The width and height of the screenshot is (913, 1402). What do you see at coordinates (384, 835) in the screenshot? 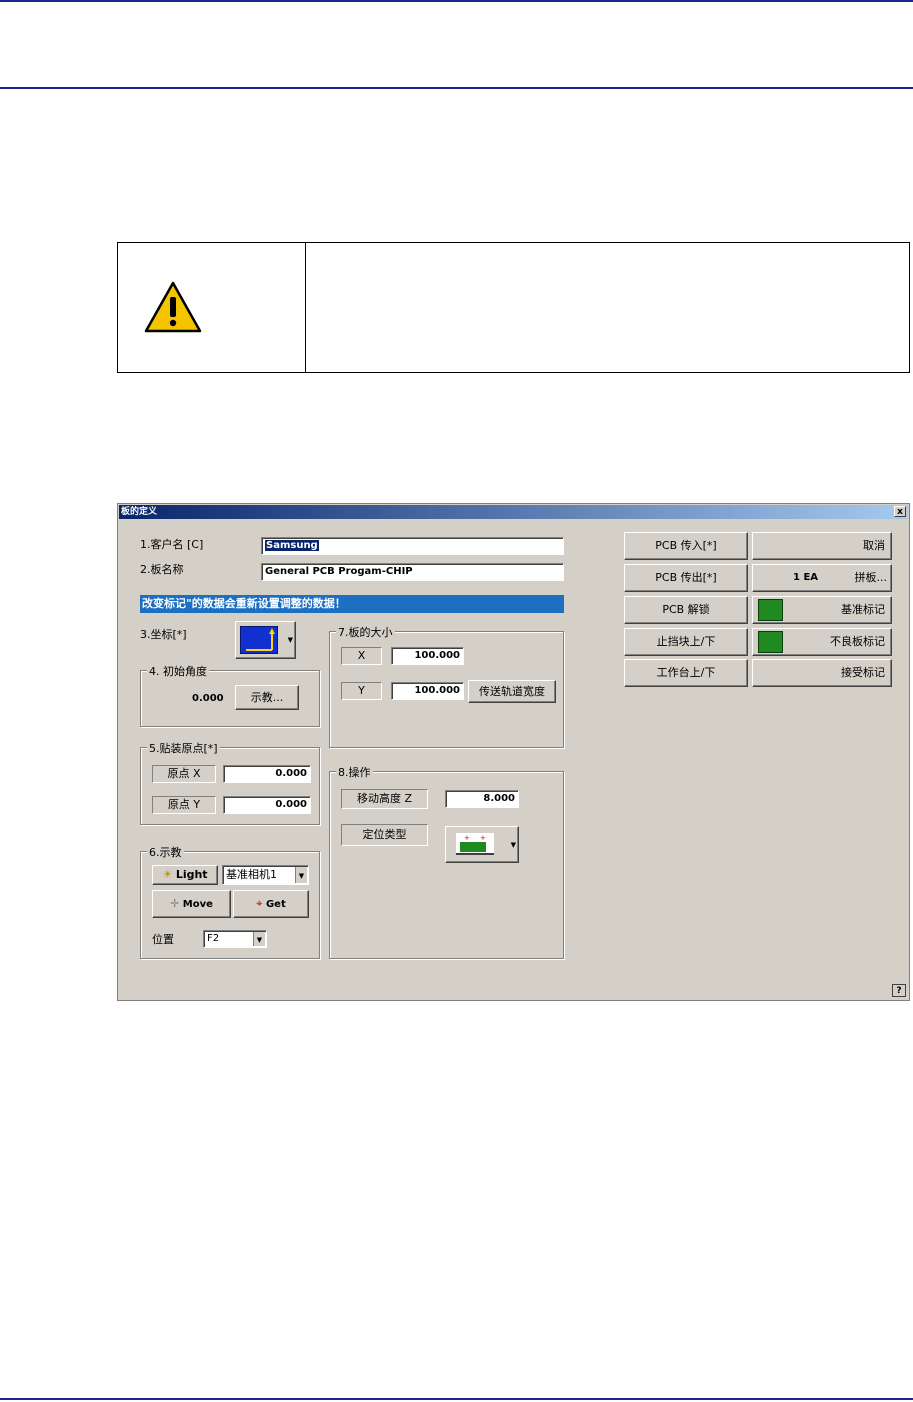
I see `locate-type-label: 定位类型` at bounding box center [384, 835].